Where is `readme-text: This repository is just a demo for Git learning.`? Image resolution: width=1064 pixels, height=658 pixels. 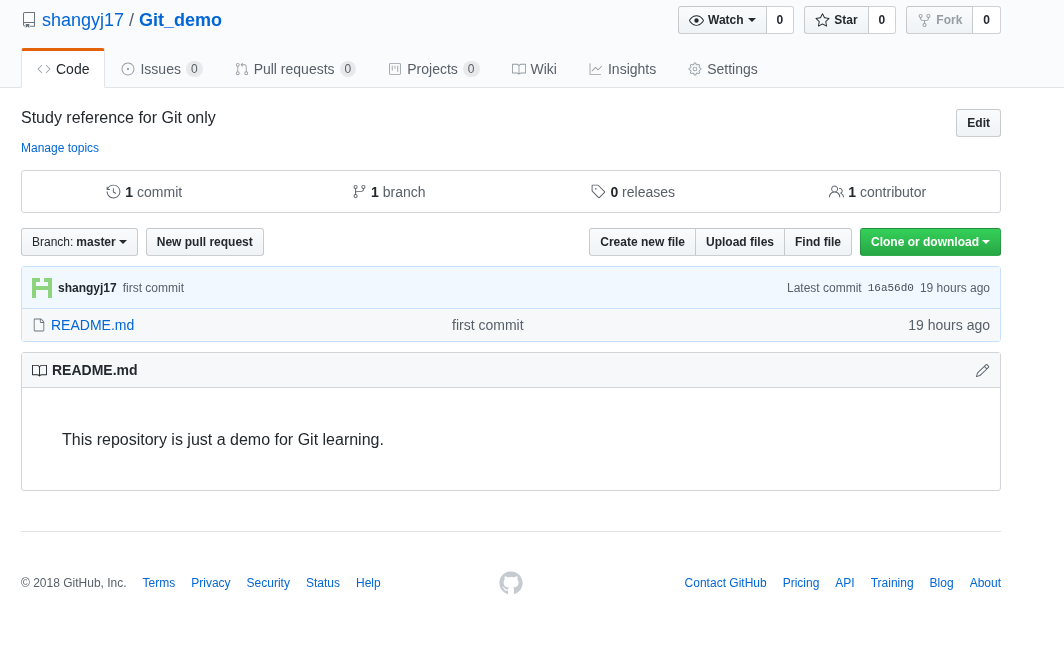 readme-text: This repository is just a demo for Git learning. is located at coordinates (223, 440).